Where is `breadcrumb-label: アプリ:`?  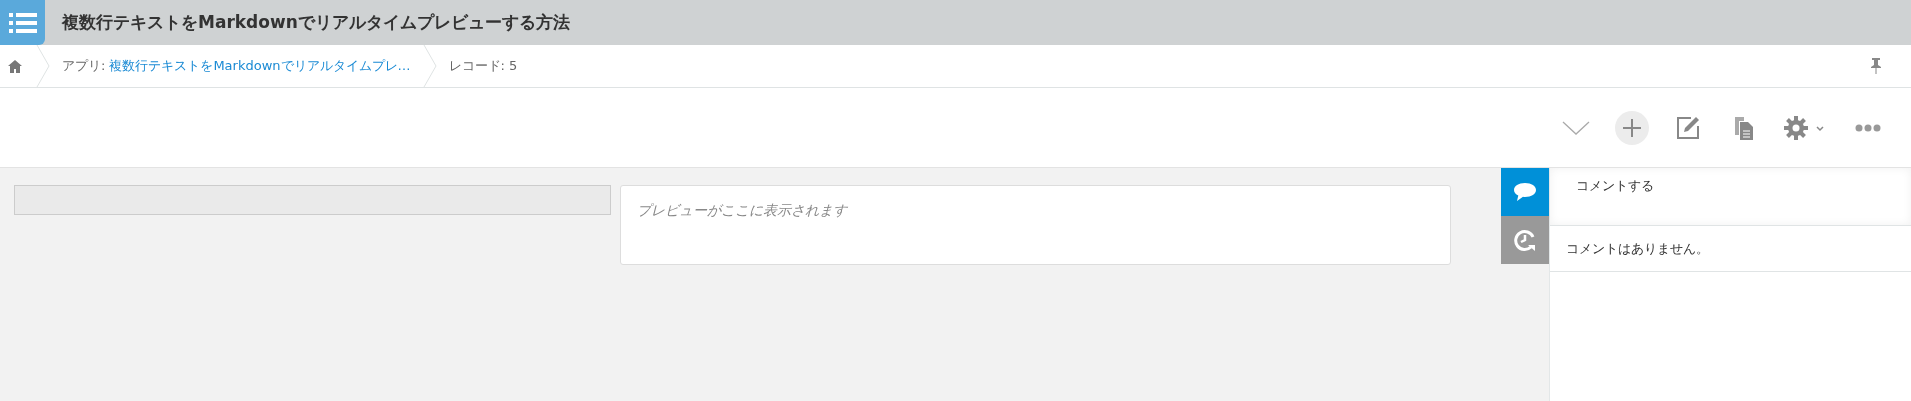 breadcrumb-label: アプリ: is located at coordinates (84, 66).